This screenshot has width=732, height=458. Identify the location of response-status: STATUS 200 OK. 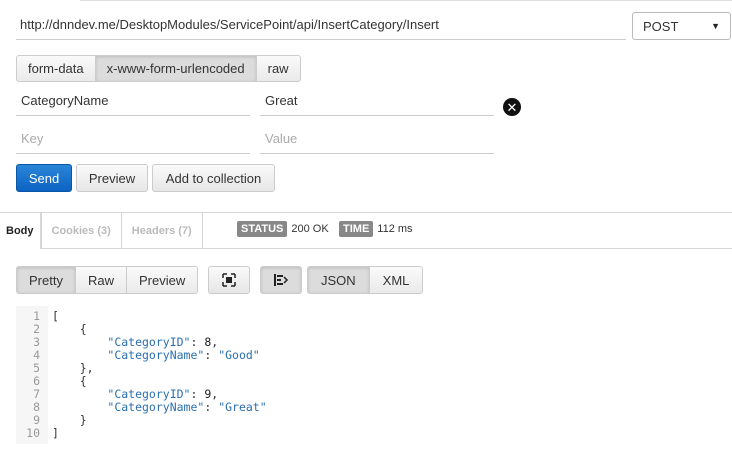
(283, 229).